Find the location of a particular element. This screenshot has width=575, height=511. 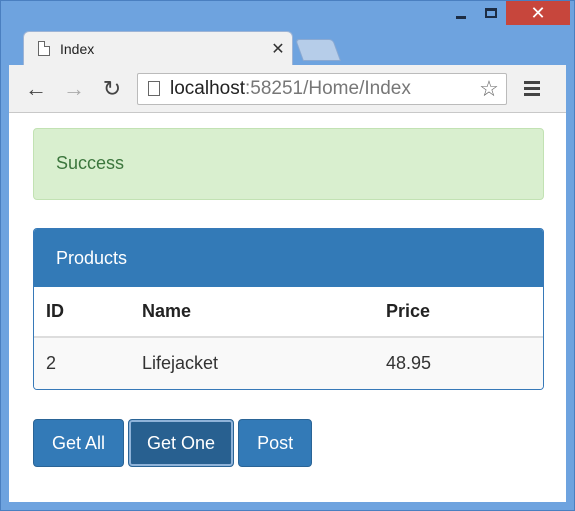

column-header-name: Name is located at coordinates (252, 312).